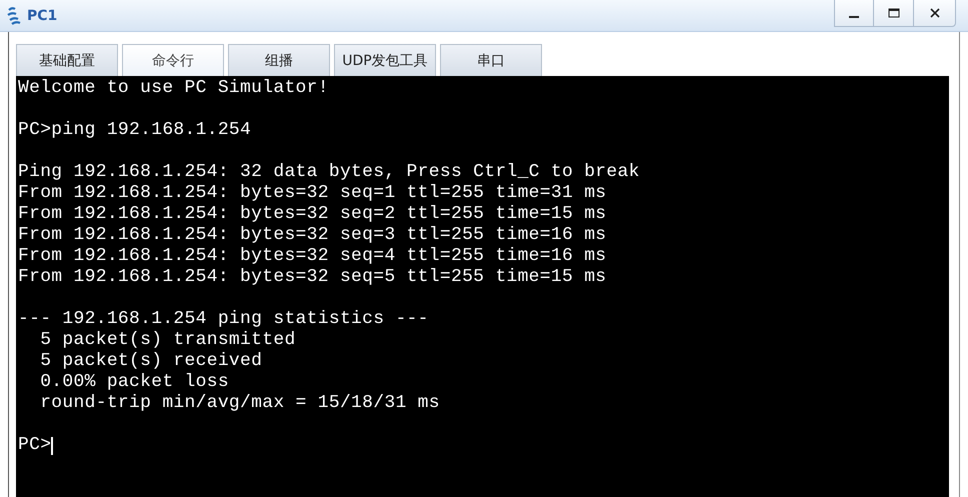 Image resolution: width=968 pixels, height=497 pixels. What do you see at coordinates (42, 16) in the screenshot?
I see `window-title: PC1` at bounding box center [42, 16].